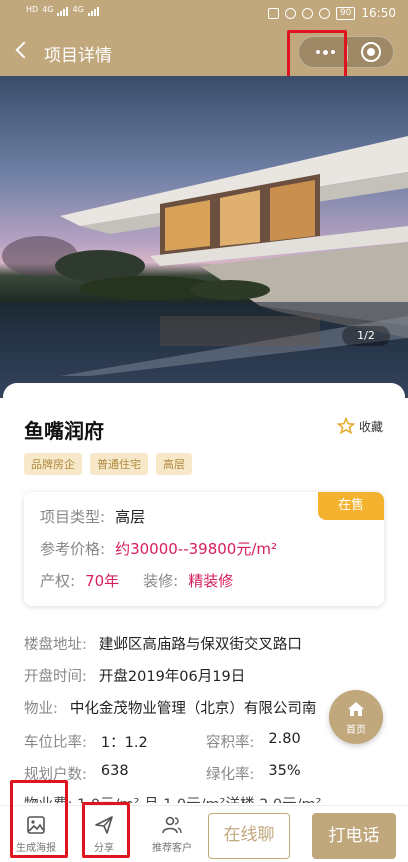 The image size is (408, 862). I want to click on open-value: 开盘2019年06月19日, so click(172, 677).